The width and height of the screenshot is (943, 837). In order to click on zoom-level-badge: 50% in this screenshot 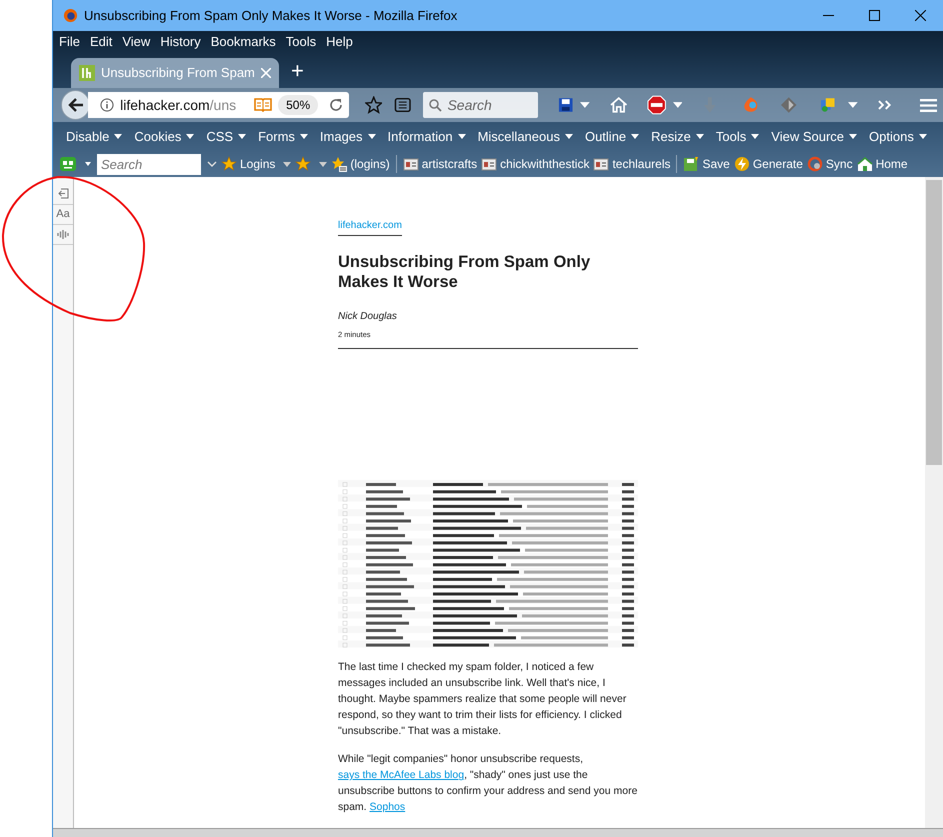, I will do `click(298, 105)`.